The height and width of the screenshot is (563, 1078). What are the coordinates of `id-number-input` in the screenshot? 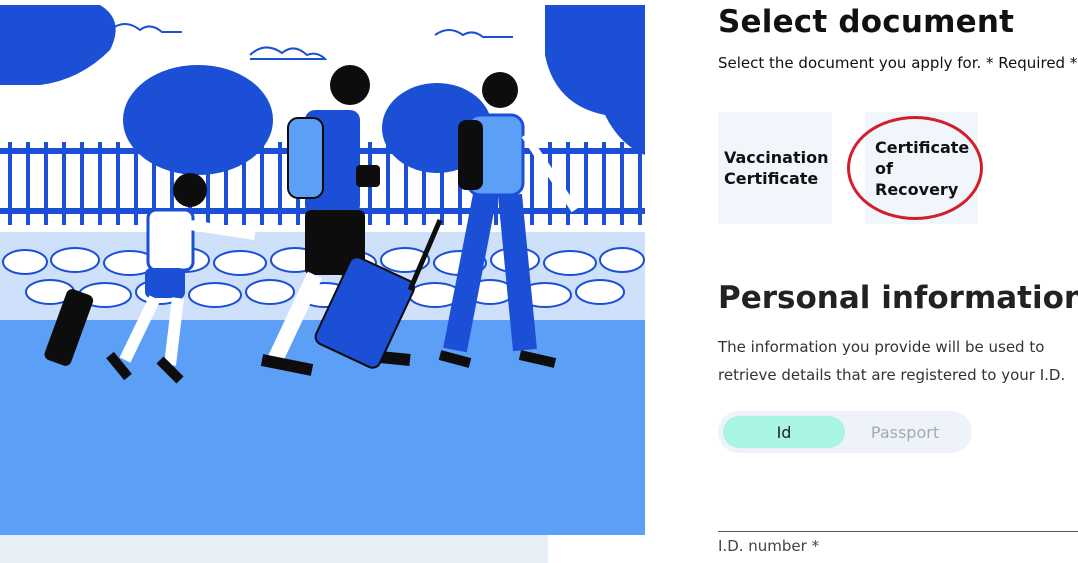 It's located at (898, 531).